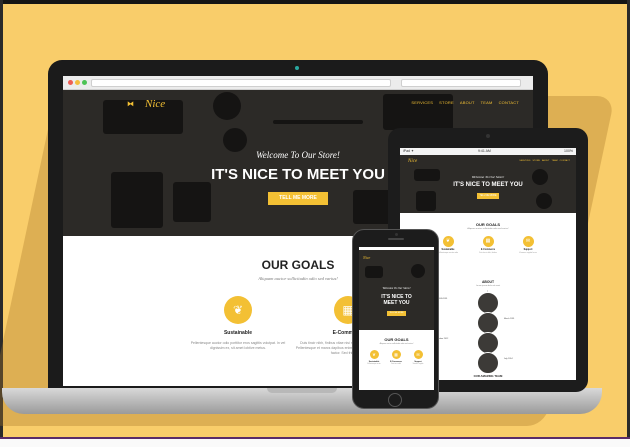 The width and height of the screenshot is (630, 447). I want to click on timeline-label: 2009-2011, so click(443, 299).